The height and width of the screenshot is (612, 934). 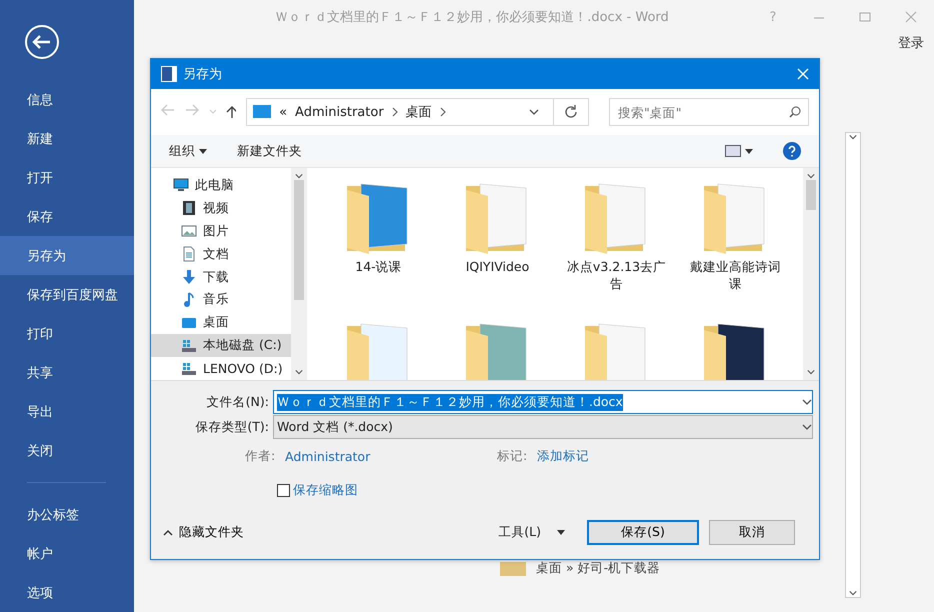 I want to click on desktop-icon, so click(x=262, y=112).